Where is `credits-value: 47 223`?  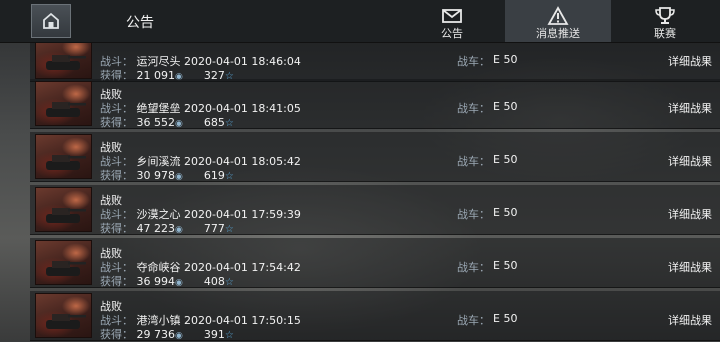 credits-value: 47 223 is located at coordinates (156, 228).